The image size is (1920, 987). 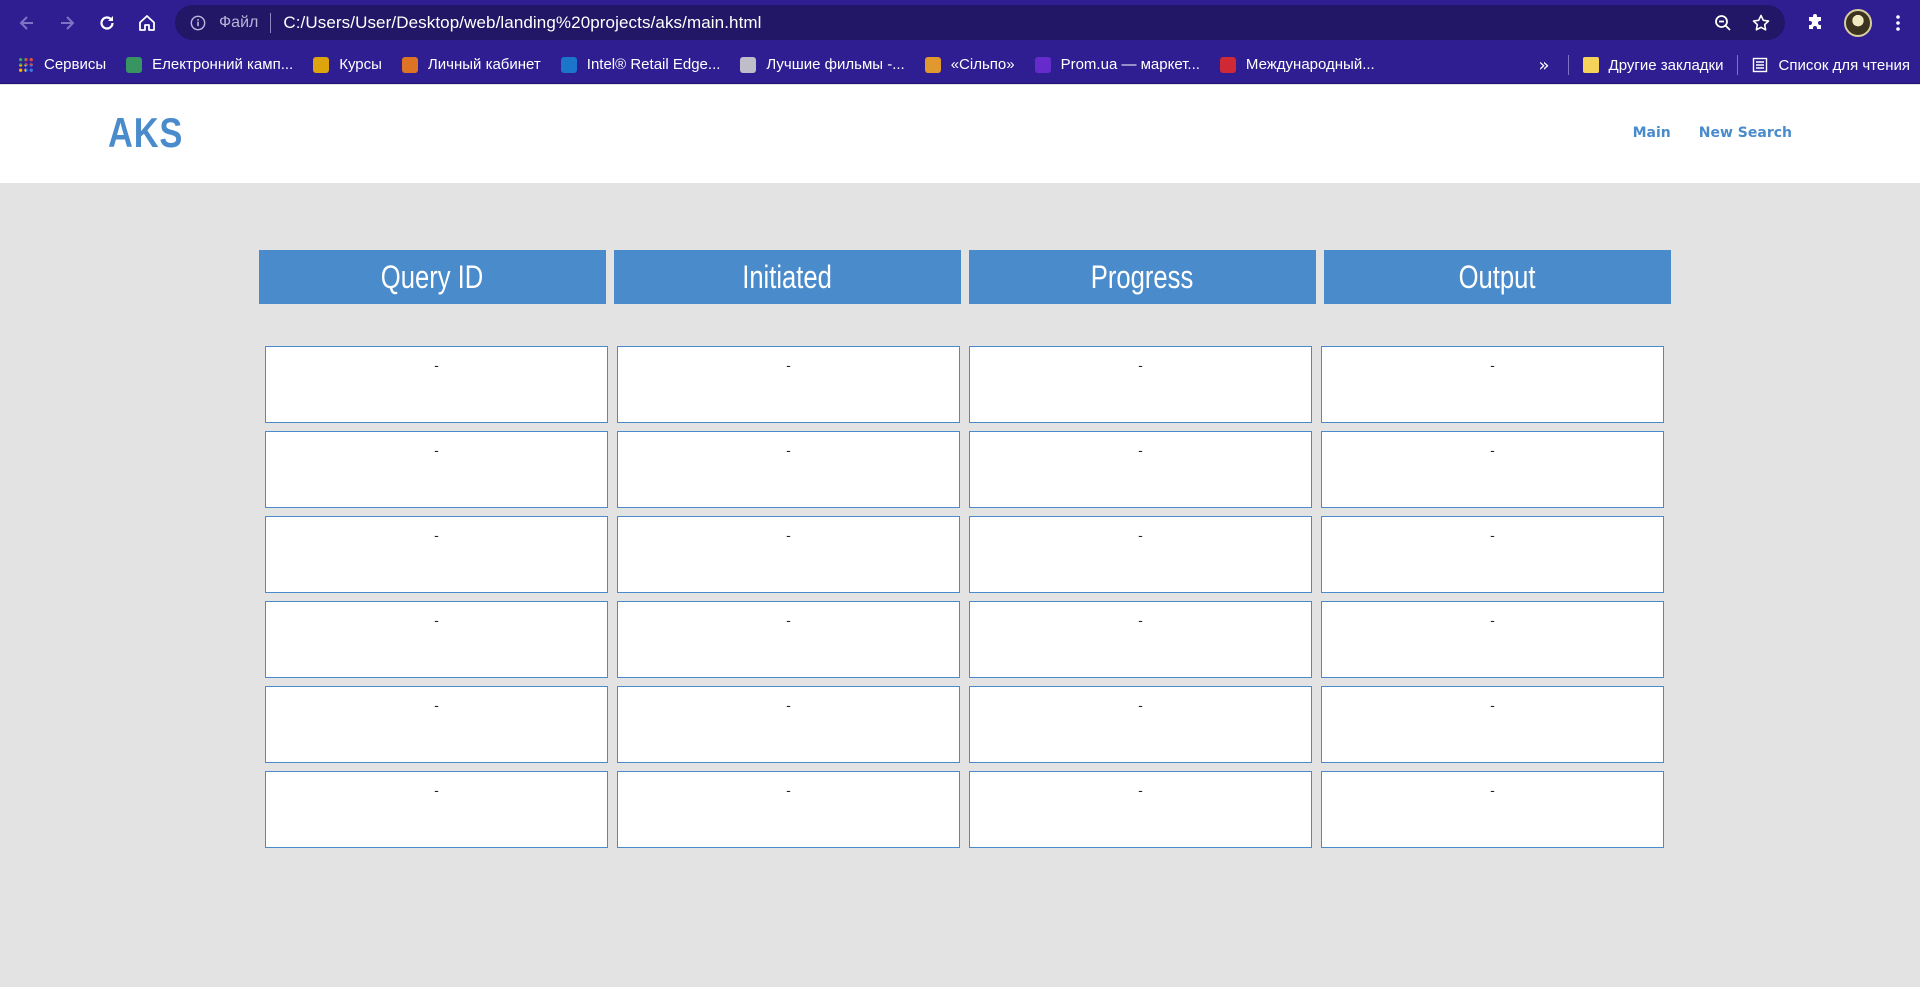 I want to click on arrow-left-icon, so click(x=26, y=23).